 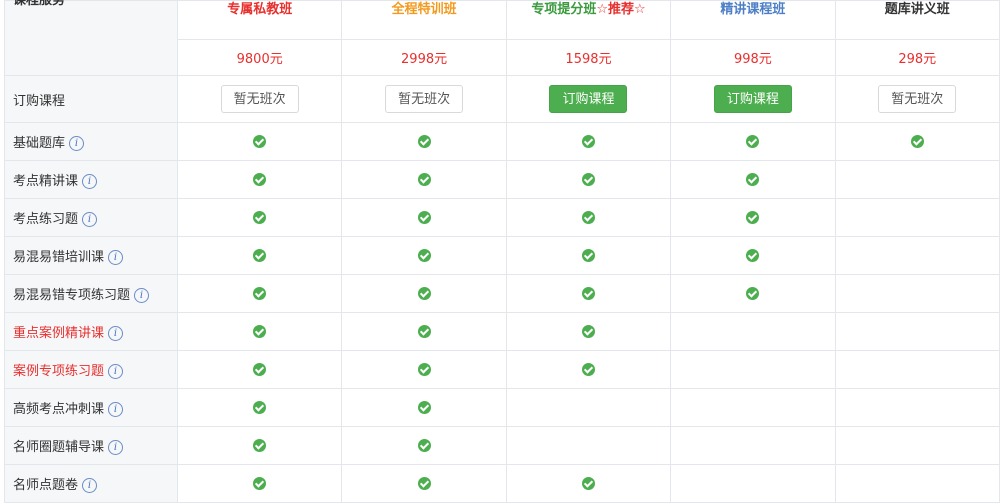 I want to click on feature-row: 考点练习题 i, so click(x=502, y=217).